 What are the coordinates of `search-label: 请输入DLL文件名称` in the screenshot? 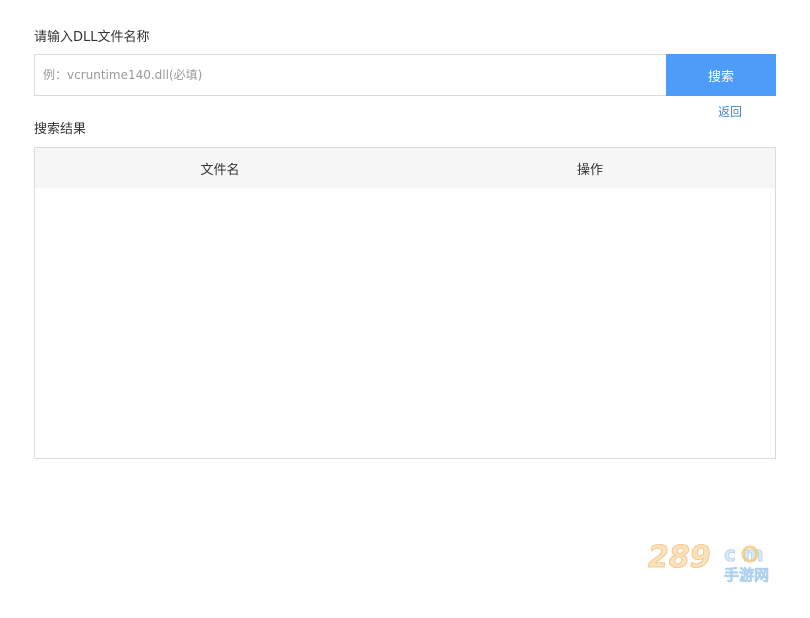 It's located at (92, 37).